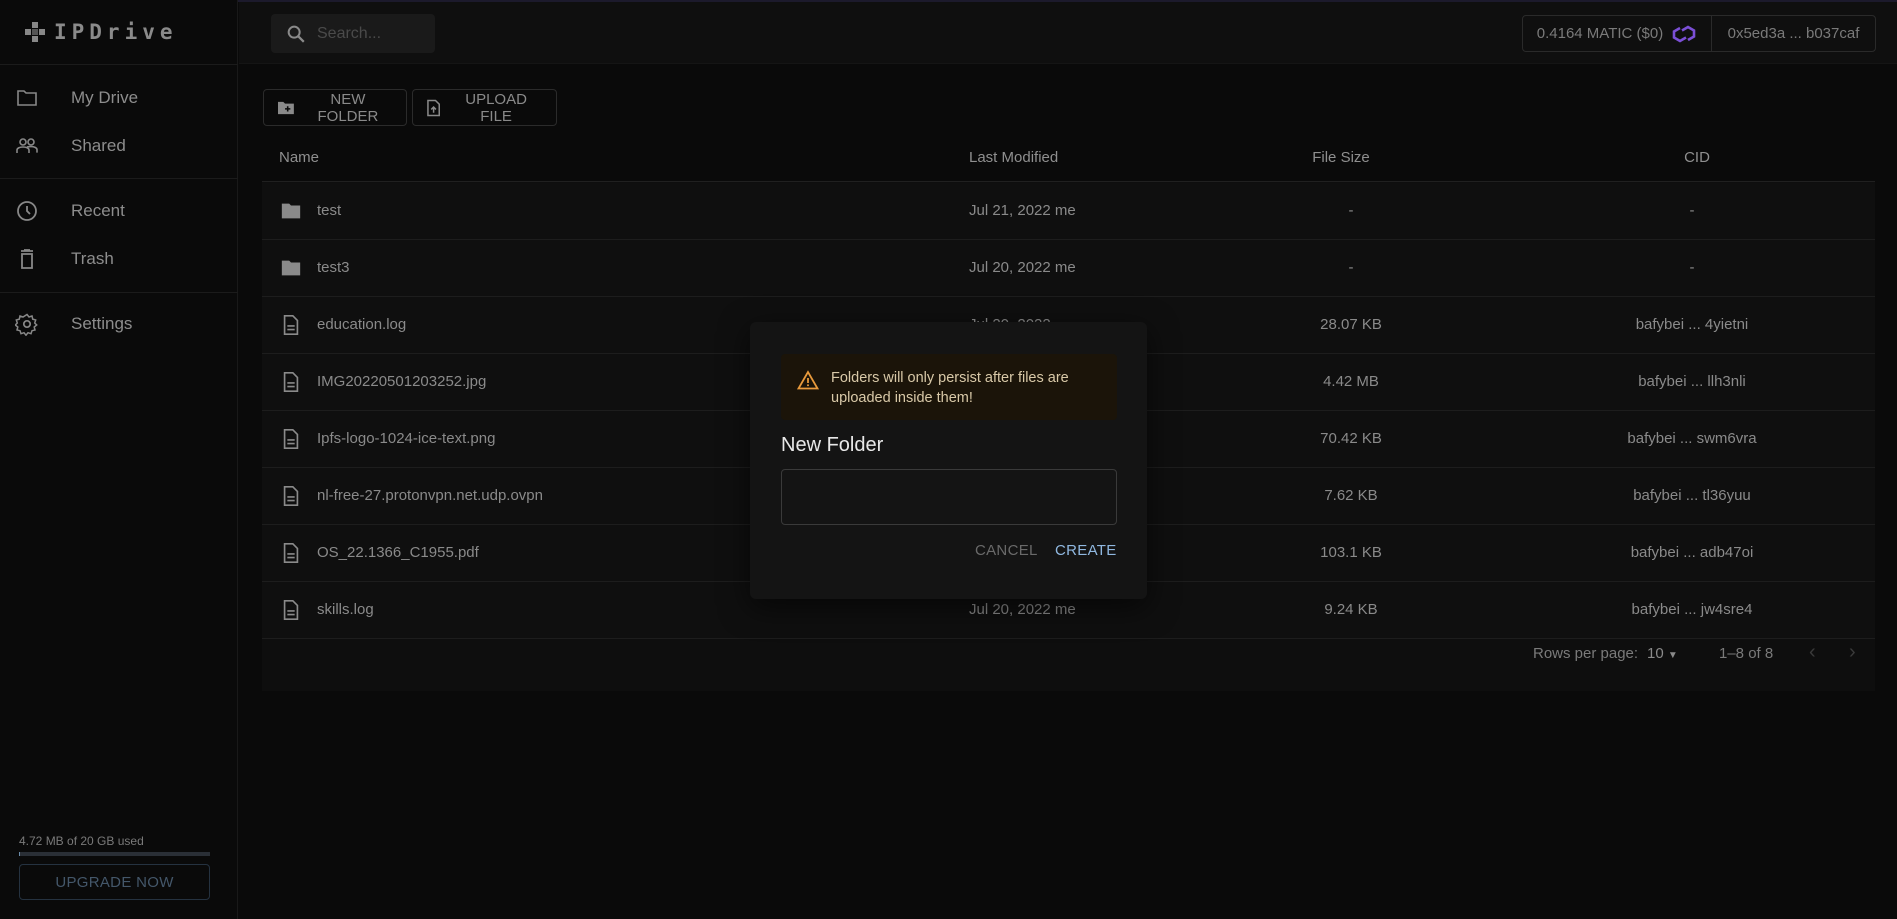 The image size is (1897, 919). What do you see at coordinates (81, 841) in the screenshot?
I see `storage-usage-text: 4.72 MB of 20 GB used` at bounding box center [81, 841].